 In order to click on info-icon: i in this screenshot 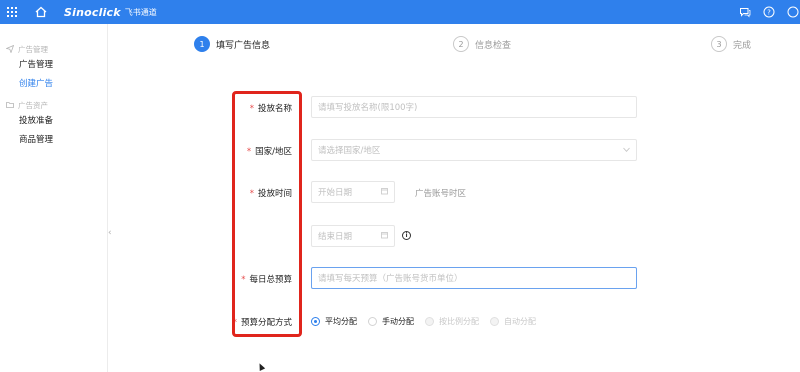, I will do `click(406, 235)`.